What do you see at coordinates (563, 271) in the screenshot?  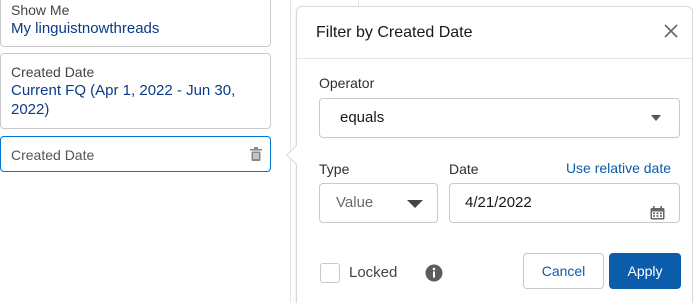 I see `cancel-button: Cancel` at bounding box center [563, 271].